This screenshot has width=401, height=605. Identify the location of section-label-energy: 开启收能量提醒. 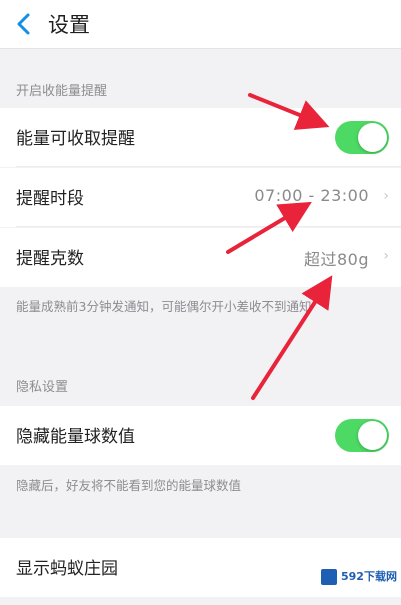
(62, 91).